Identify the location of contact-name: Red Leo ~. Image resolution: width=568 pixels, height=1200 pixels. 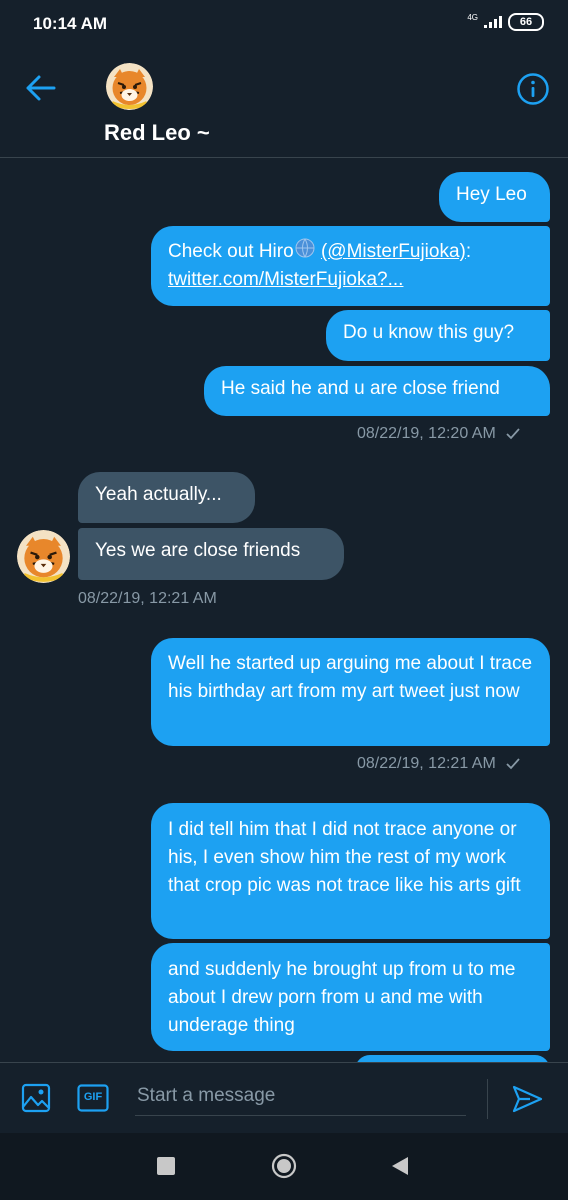
(157, 133).